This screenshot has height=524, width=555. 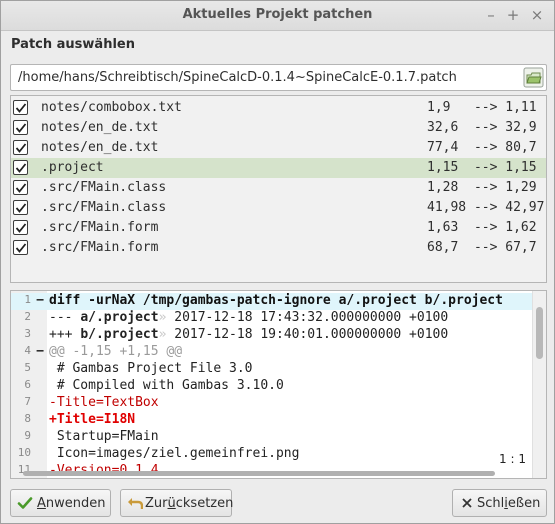 What do you see at coordinates (73, 44) in the screenshot?
I see `patch-select-heading: Patch auswählen` at bounding box center [73, 44].